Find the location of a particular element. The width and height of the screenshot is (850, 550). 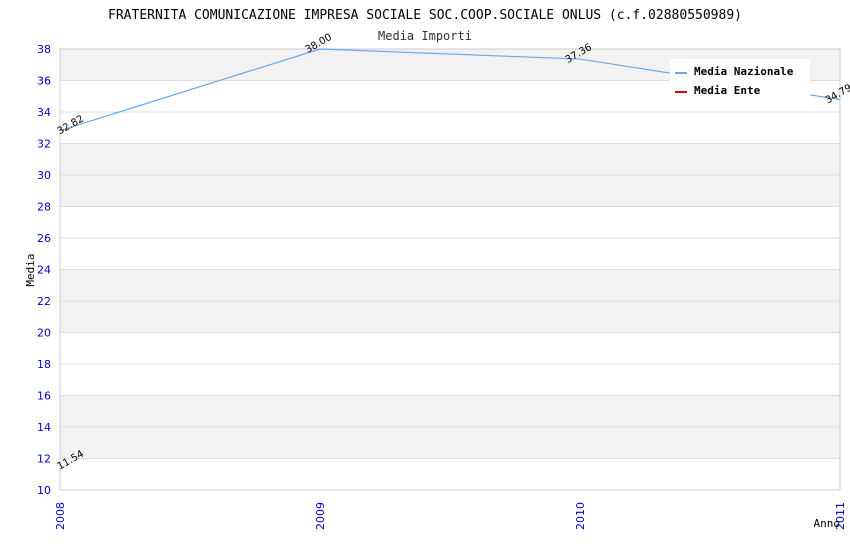

y-tick-label: 26 is located at coordinates (44, 238).